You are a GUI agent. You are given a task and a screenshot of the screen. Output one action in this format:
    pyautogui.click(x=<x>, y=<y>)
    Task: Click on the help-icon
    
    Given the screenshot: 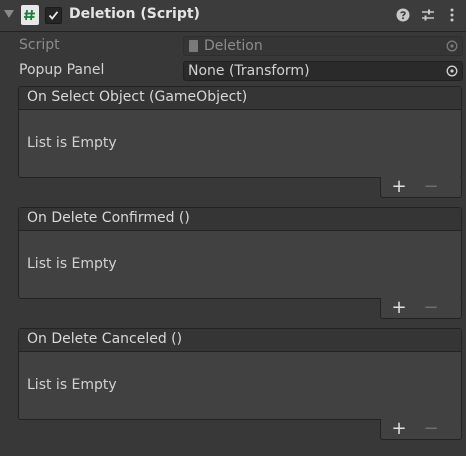 What is the action you would take?
    pyautogui.click(x=403, y=15)
    